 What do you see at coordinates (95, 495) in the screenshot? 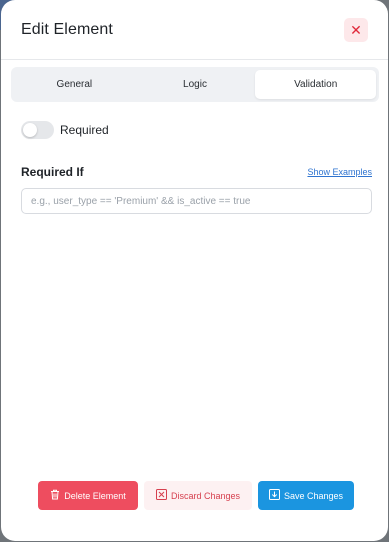
I see `delete-element-label: Delete Element` at bounding box center [95, 495].